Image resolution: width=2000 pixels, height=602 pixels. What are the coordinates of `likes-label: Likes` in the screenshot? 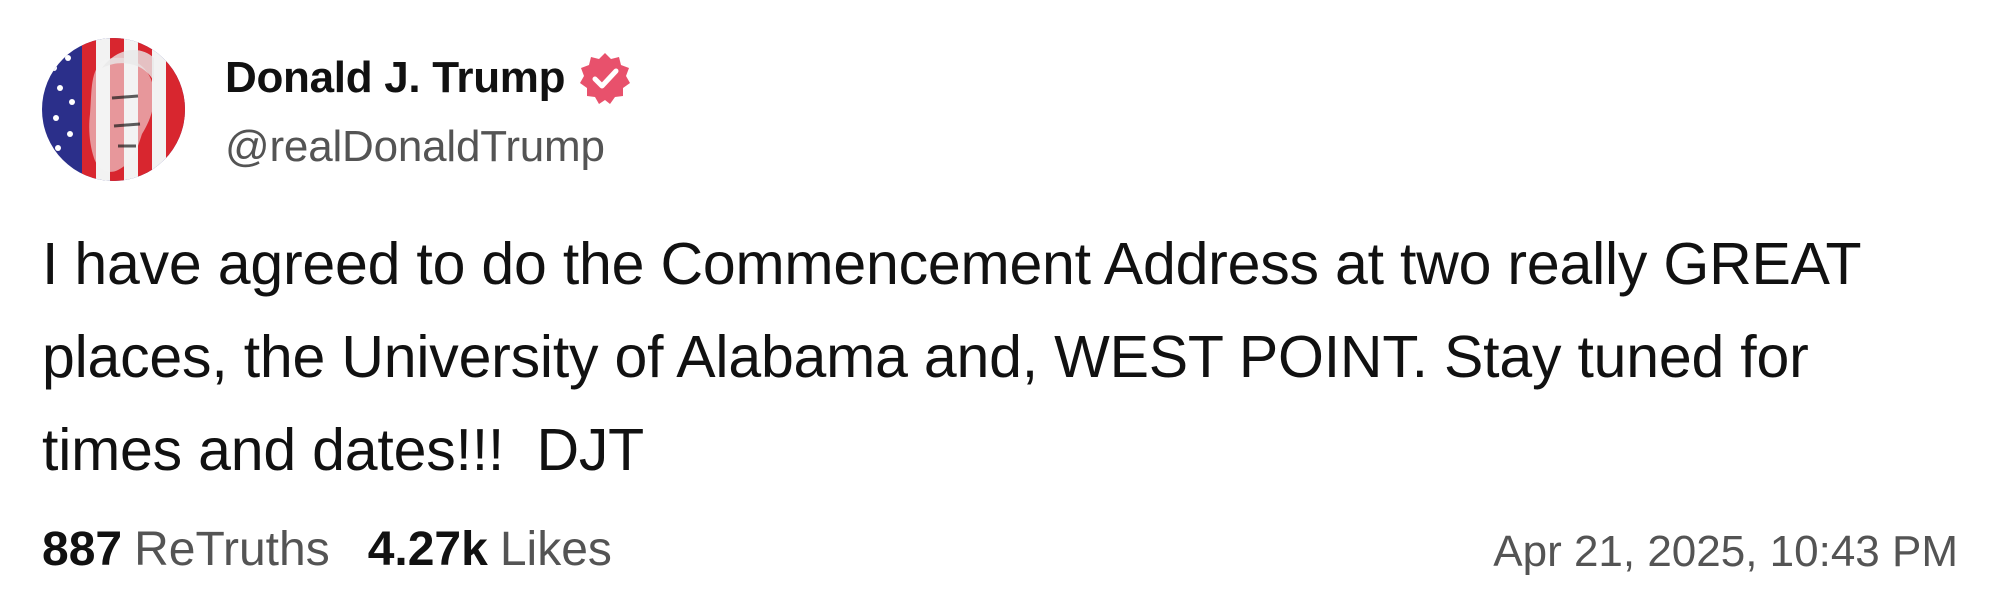 It's located at (555, 549).